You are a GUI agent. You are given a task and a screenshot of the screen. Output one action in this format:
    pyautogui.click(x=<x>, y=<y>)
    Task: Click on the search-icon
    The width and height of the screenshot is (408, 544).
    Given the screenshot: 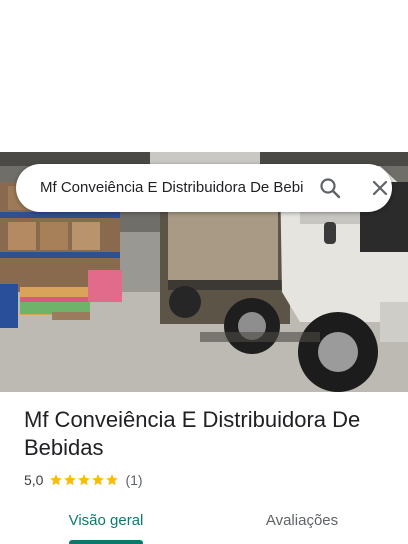 What is the action you would take?
    pyautogui.click(x=330, y=188)
    